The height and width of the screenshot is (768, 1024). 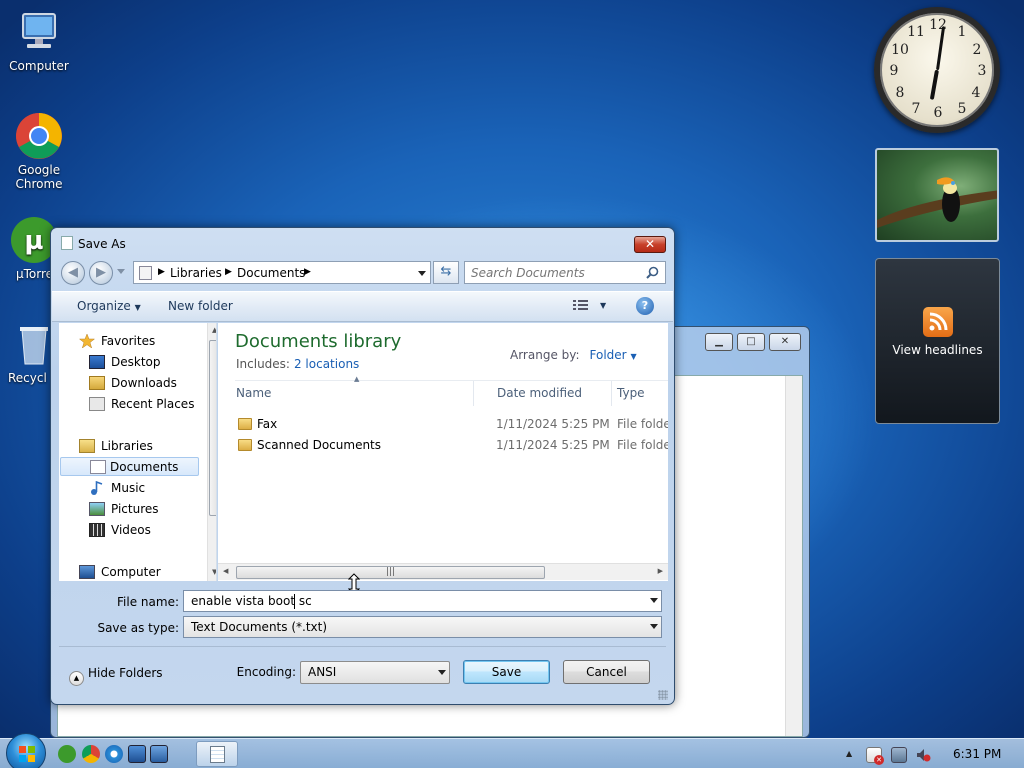 What do you see at coordinates (553, 424) in the screenshot?
I see `file-date: 1/11/2024 5:25 PM` at bounding box center [553, 424].